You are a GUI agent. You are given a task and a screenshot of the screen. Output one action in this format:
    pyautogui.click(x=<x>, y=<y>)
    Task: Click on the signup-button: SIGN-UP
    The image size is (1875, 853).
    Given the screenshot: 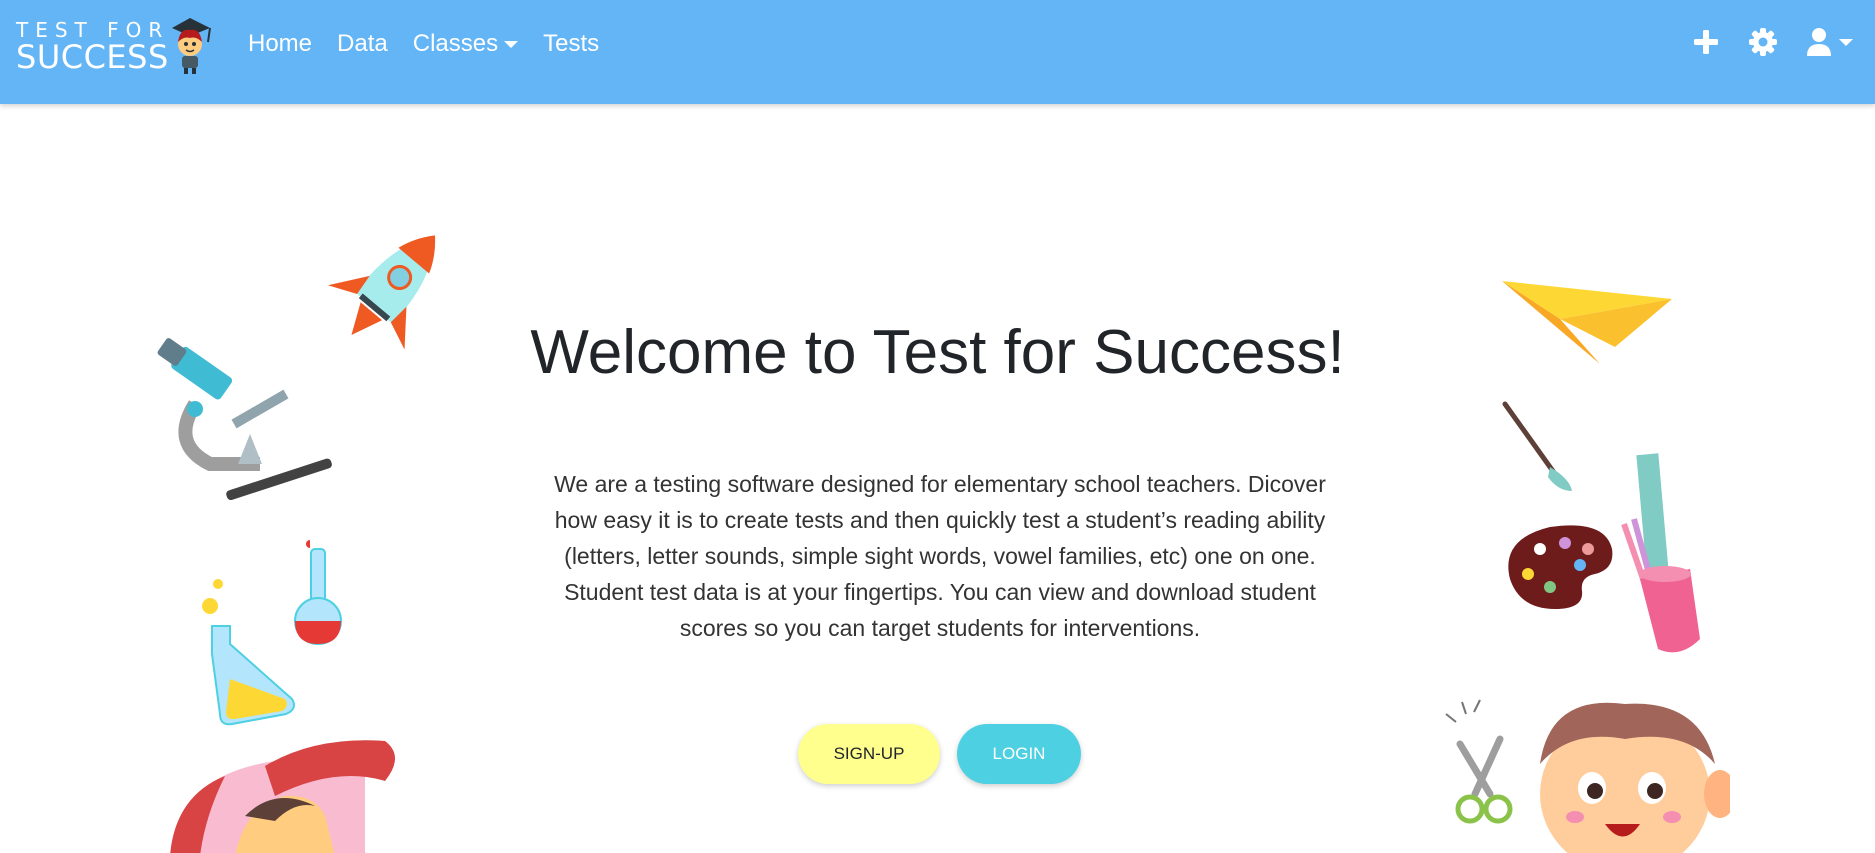 What is the action you would take?
    pyautogui.click(x=869, y=754)
    